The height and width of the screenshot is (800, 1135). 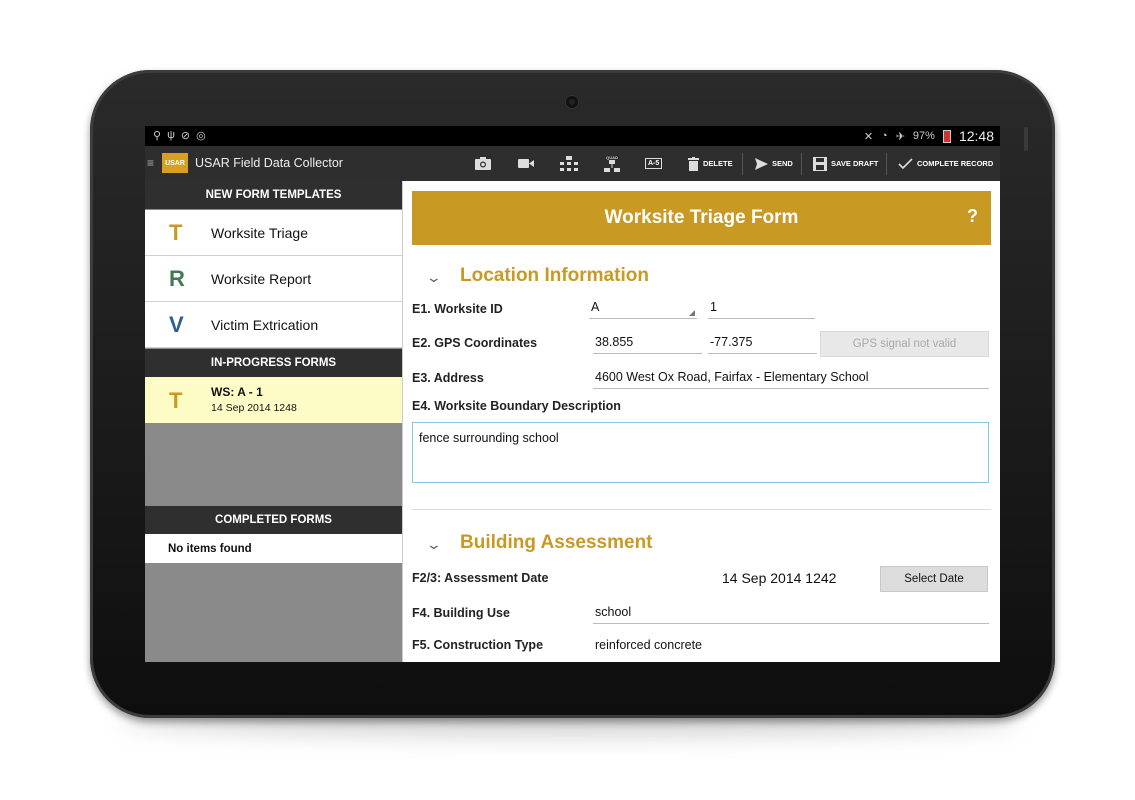 I want to click on hardware-button, so click(x=1026, y=139).